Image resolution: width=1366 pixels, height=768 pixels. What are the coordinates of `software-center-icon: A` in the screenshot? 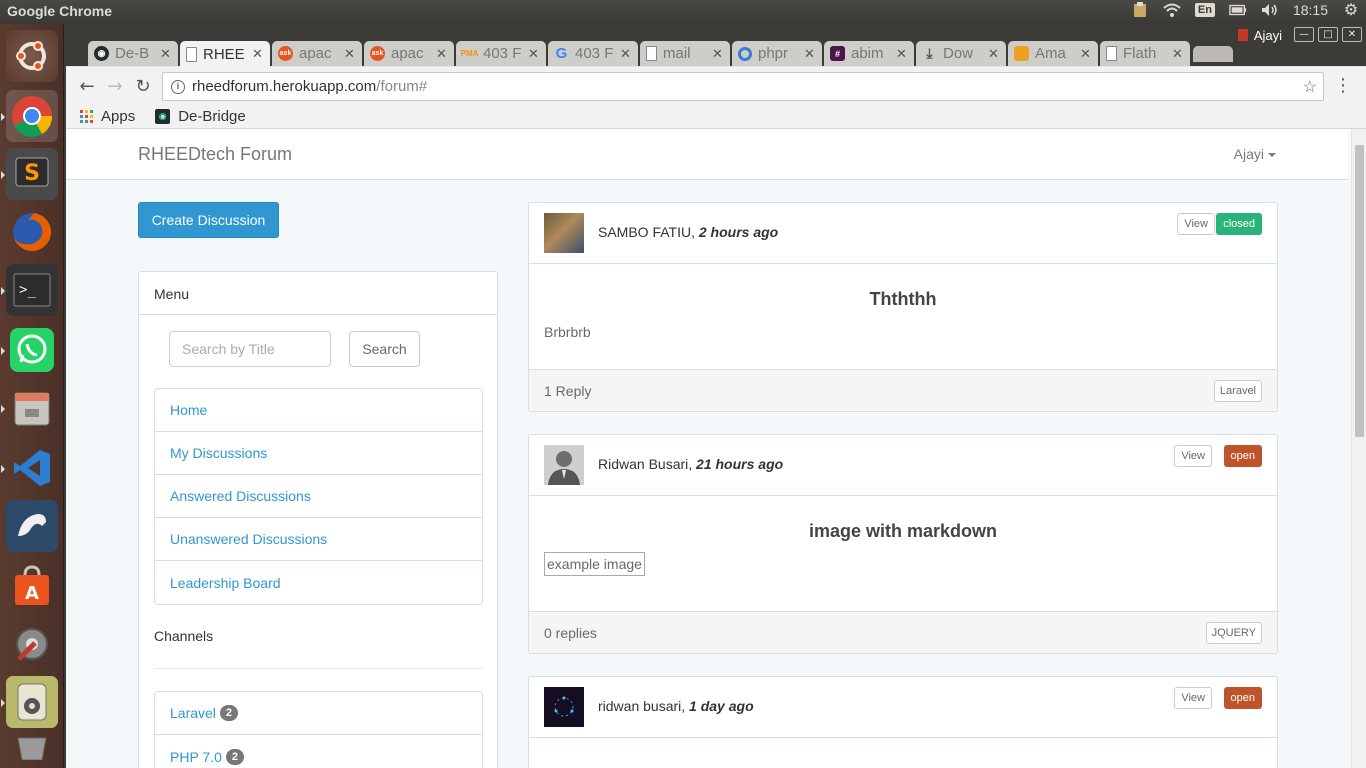 It's located at (32, 586).